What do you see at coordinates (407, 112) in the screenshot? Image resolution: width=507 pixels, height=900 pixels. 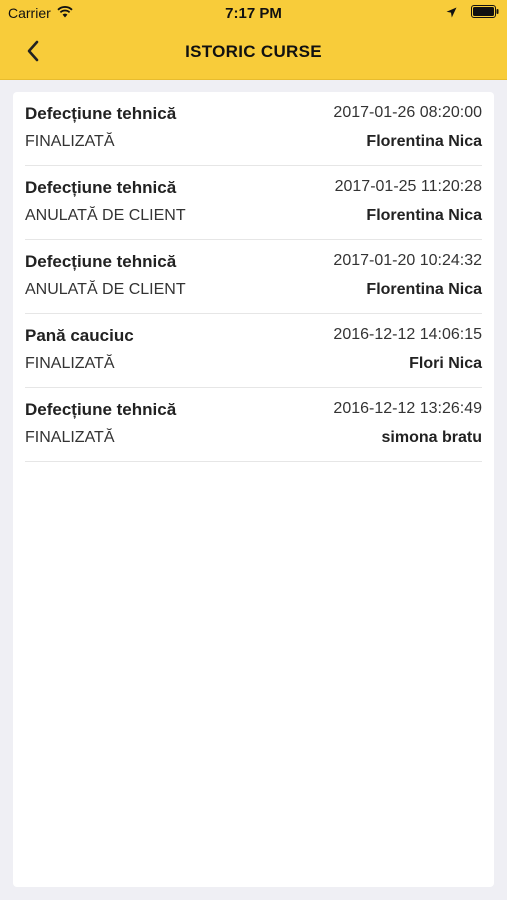 I see `ride-datetime: 2017-01-26 08:20:00` at bounding box center [407, 112].